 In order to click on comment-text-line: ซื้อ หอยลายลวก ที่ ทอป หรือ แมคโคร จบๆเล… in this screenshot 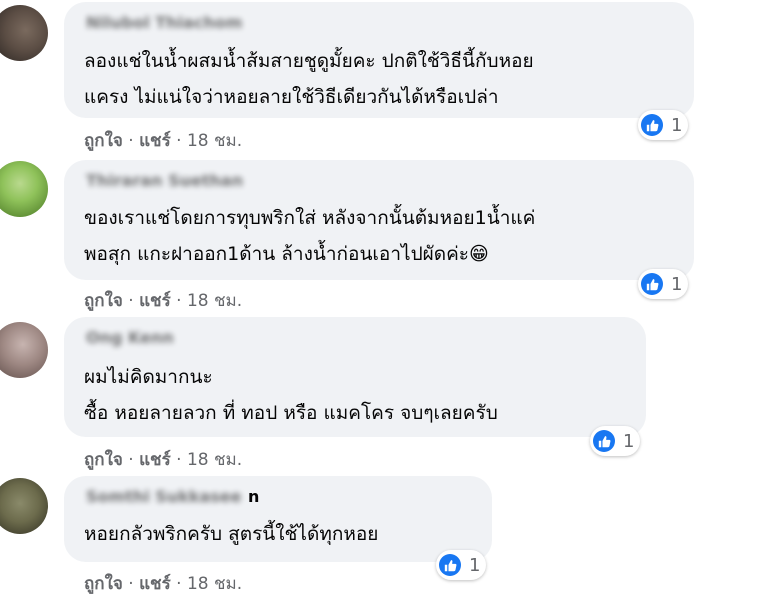, I will do `click(291, 413)`.